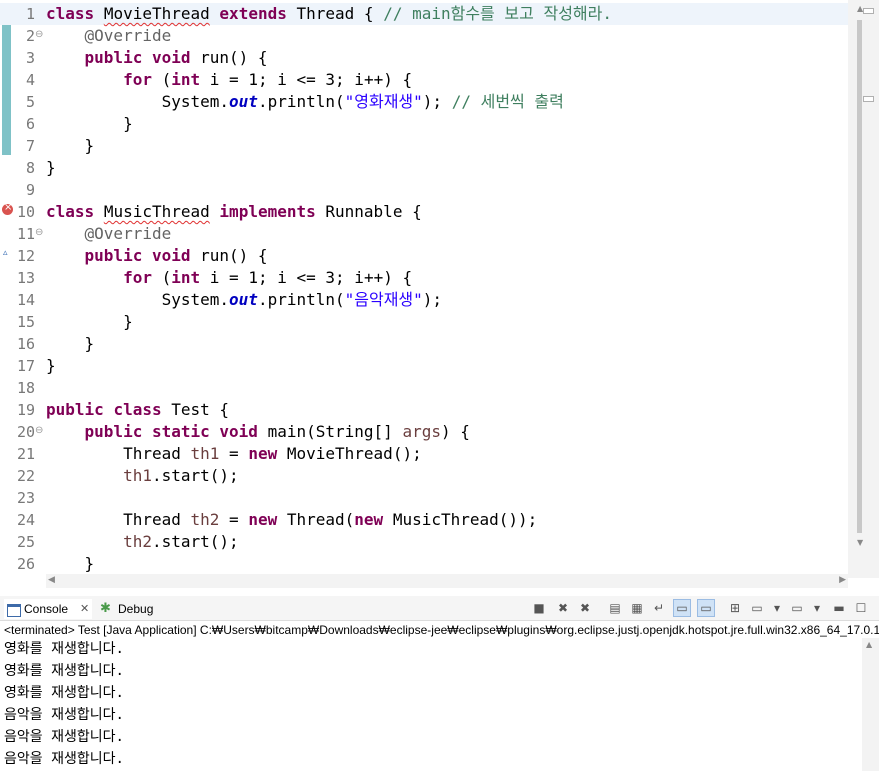  What do you see at coordinates (105, 608) in the screenshot?
I see `debug-bug-icon: ✱` at bounding box center [105, 608].